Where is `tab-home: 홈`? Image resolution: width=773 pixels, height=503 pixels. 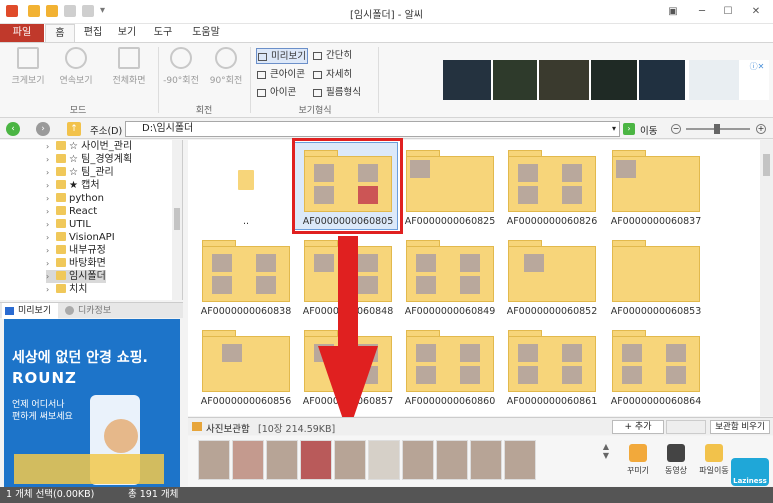
tab-home: 홈 is located at coordinates (60, 33).